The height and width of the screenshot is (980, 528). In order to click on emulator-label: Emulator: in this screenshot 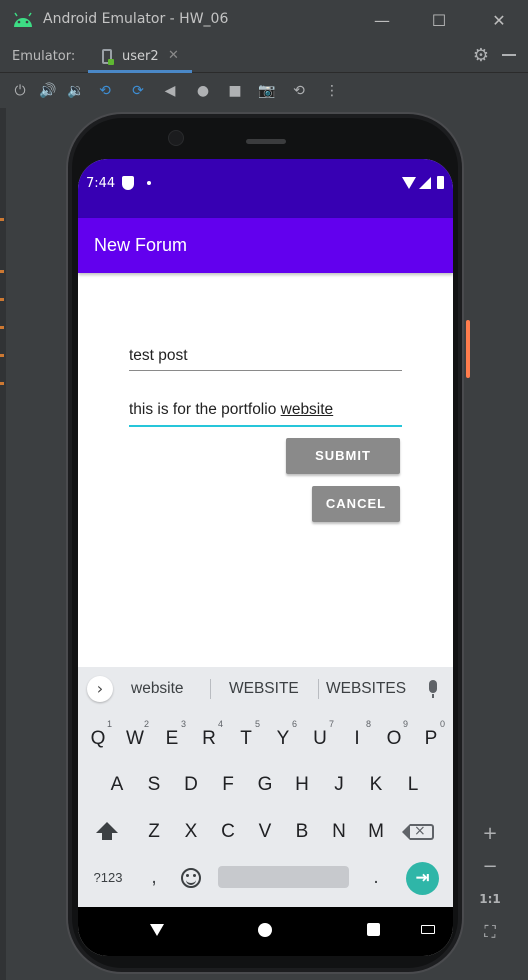, I will do `click(44, 56)`.